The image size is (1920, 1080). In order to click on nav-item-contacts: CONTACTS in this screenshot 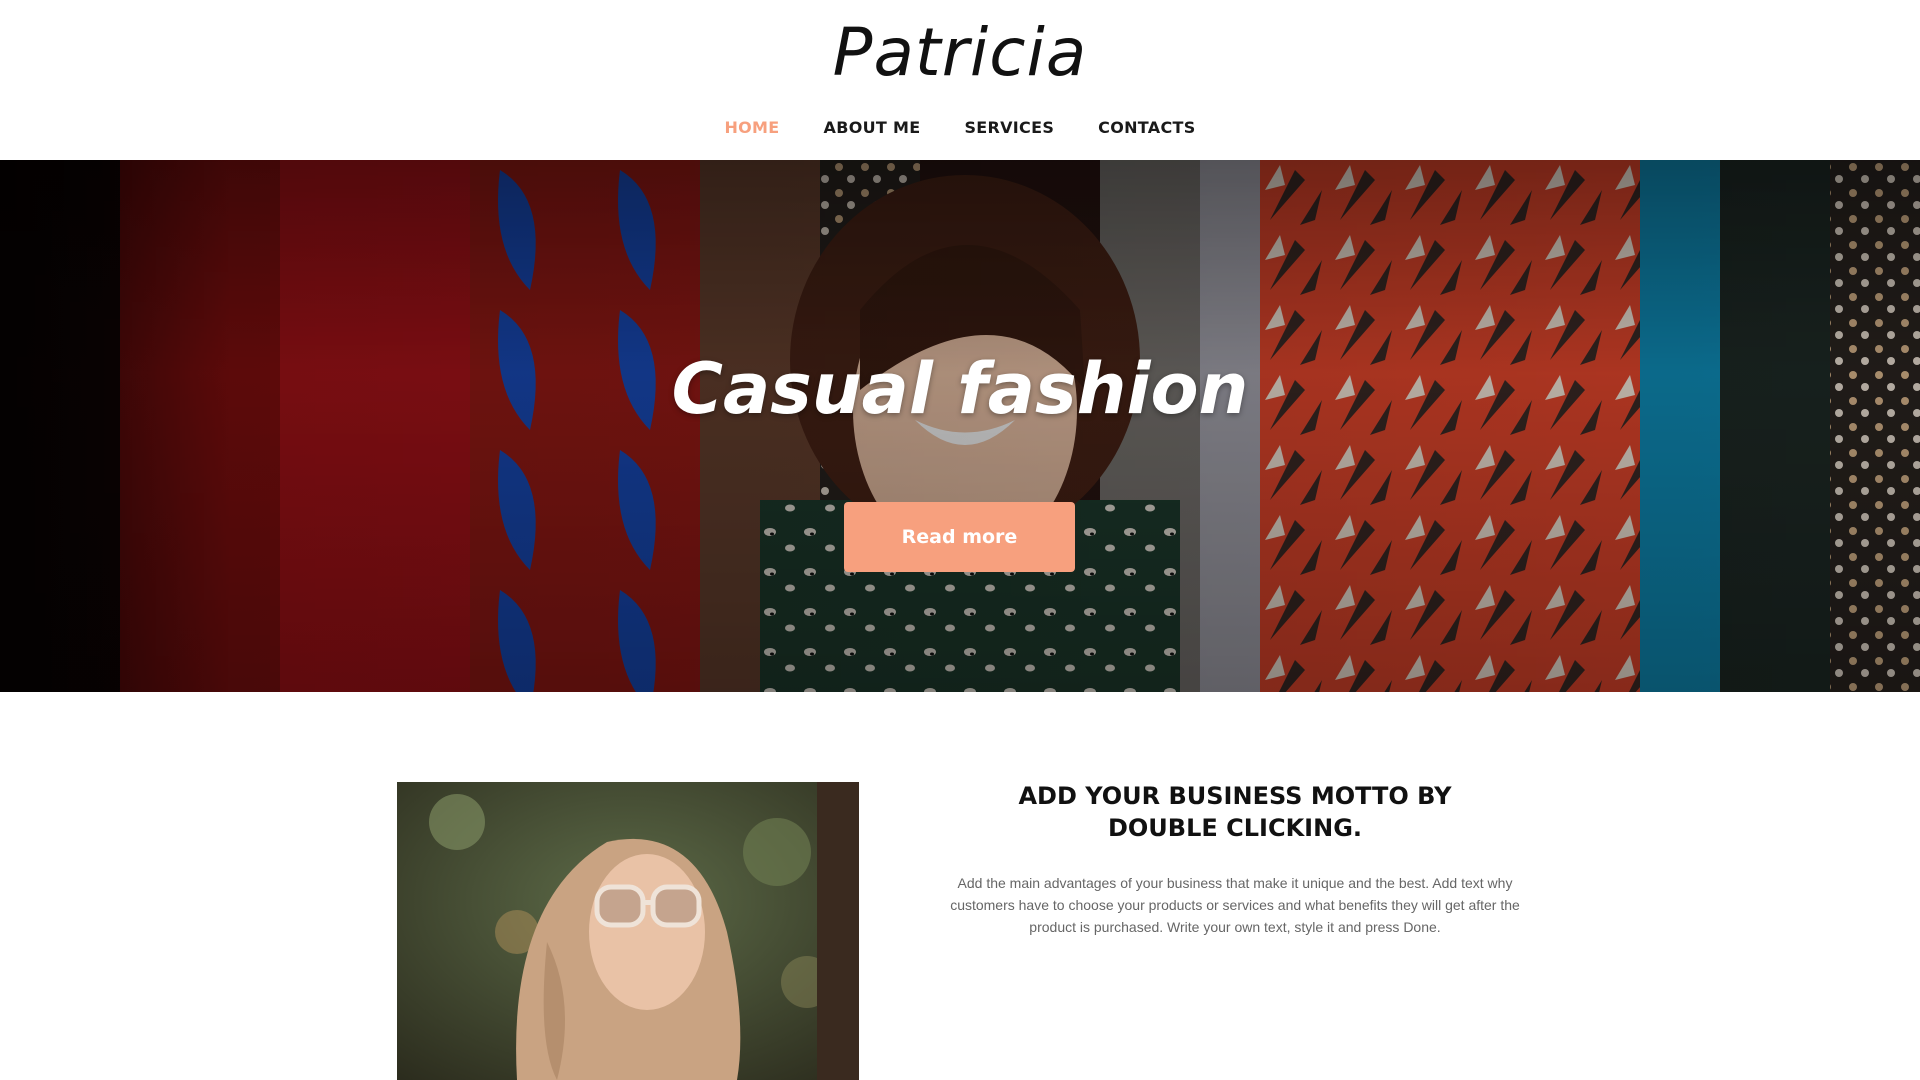, I will do `click(1146, 127)`.